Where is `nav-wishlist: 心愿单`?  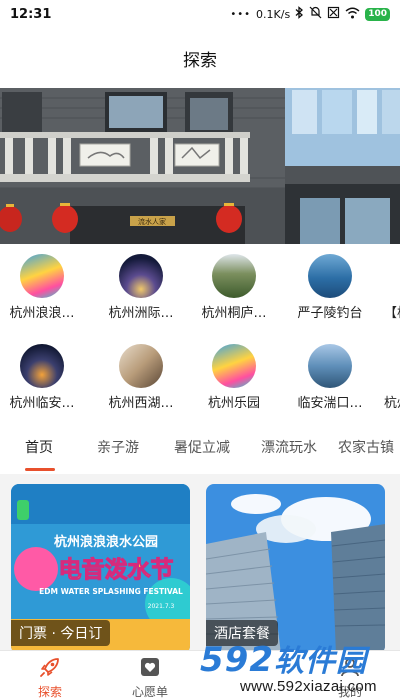
nav-wishlist: 心愿单 is located at coordinates (150, 677).